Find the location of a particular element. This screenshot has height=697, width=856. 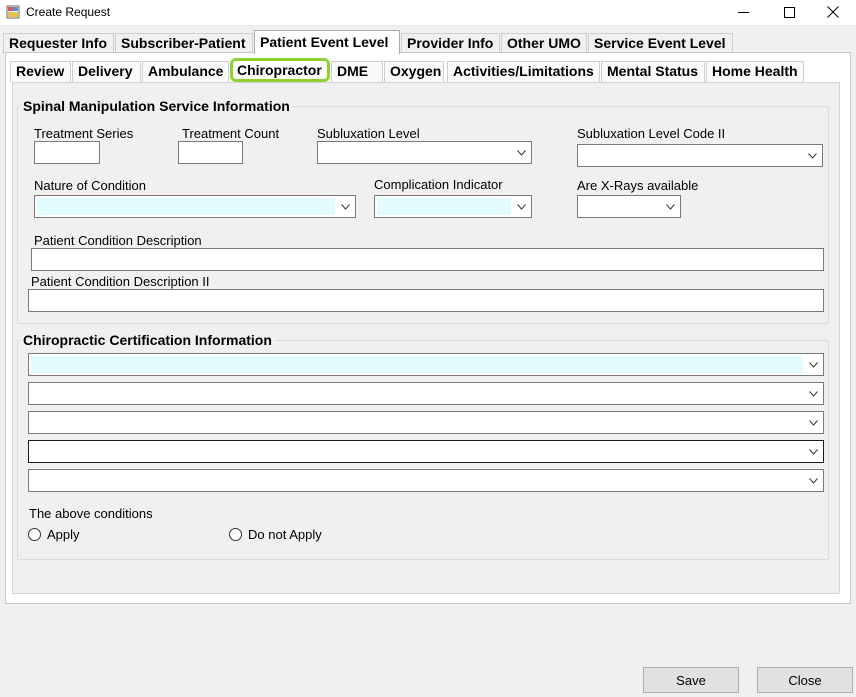

tab-provider-info: Provider Info is located at coordinates (450, 43).